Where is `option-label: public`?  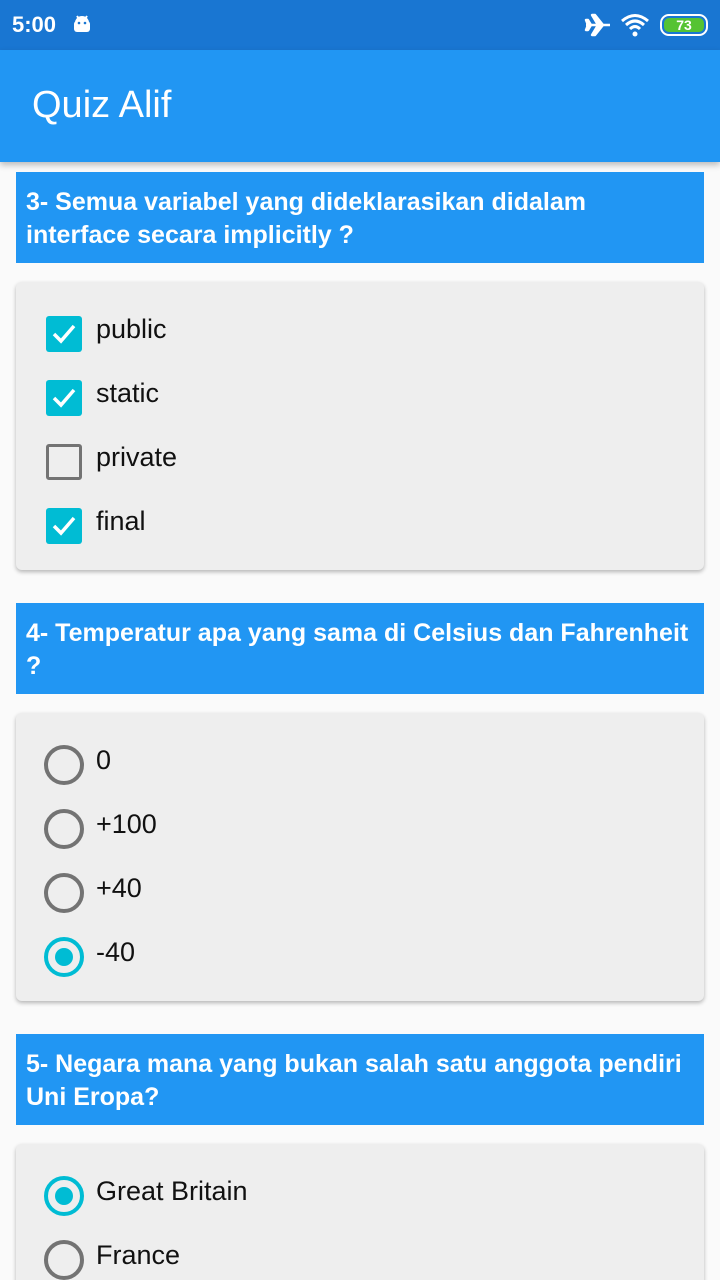 option-label: public is located at coordinates (131, 329).